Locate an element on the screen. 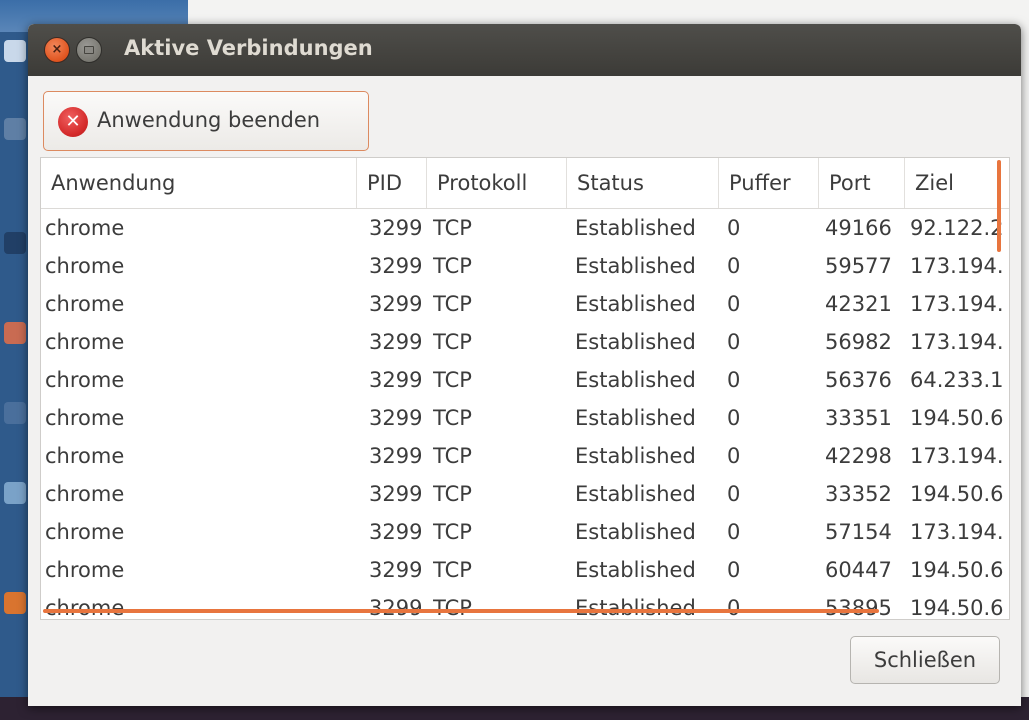 This screenshot has width=1029, height=720. end-application-button: ✕ Anwendung beenden is located at coordinates (206, 121).